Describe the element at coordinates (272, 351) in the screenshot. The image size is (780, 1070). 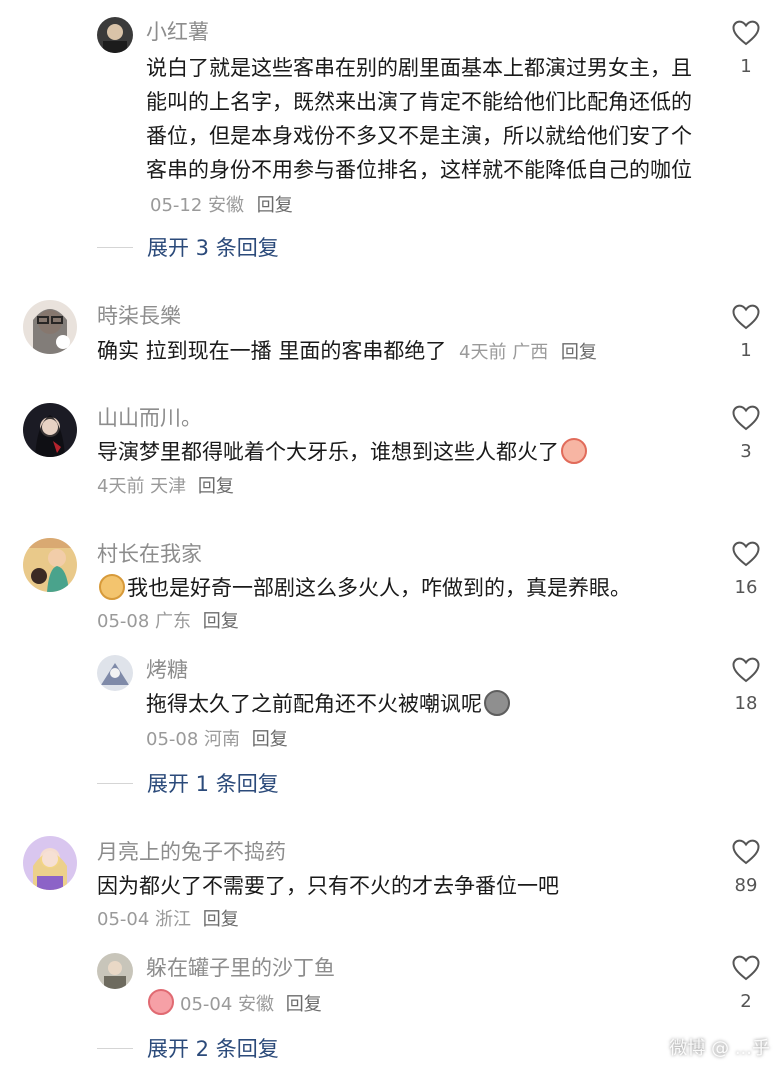
I see `comment-body: 确实 拉到现在一播 里面的客串都绝了` at that location.